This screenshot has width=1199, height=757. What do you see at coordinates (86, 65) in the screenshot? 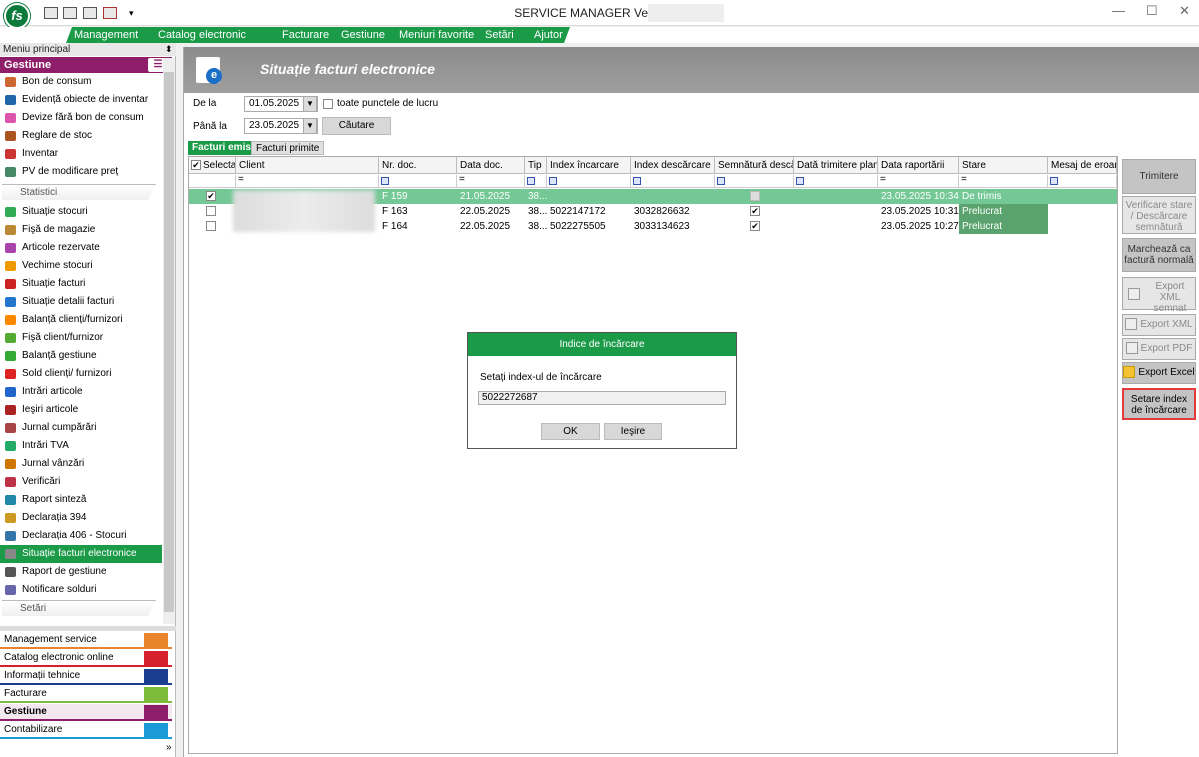
I see `group-gestiune: Gestiune ☰` at bounding box center [86, 65].